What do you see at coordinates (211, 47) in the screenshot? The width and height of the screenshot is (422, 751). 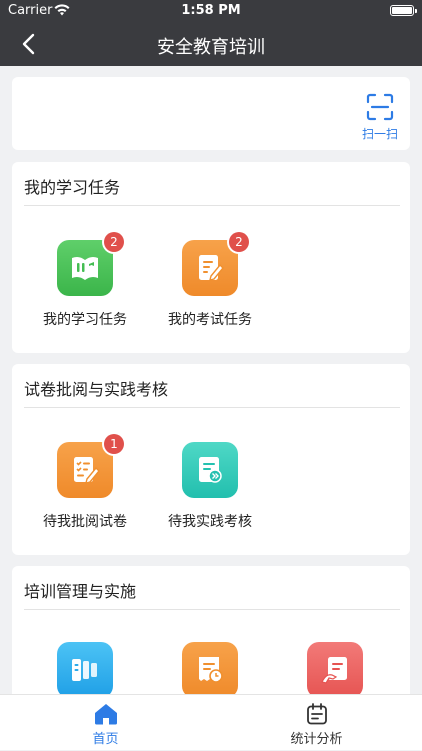 I see `page-title: 安全教育培训` at bounding box center [211, 47].